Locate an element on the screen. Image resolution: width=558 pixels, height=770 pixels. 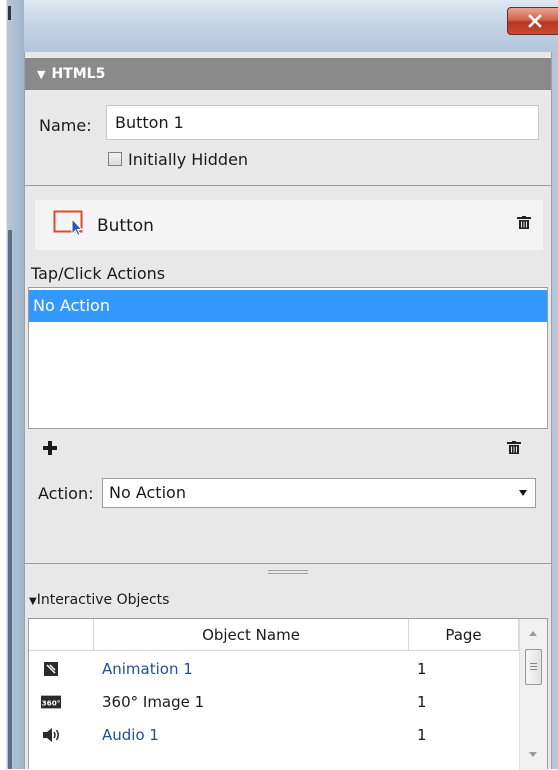
action-select-value: No Action is located at coordinates (147, 492).